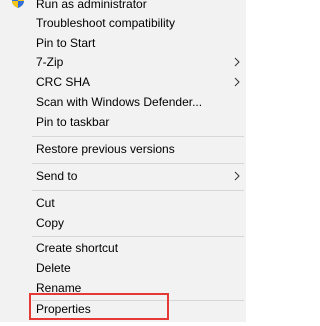 The width and height of the screenshot is (320, 326). Describe the element at coordinates (99, 306) in the screenshot. I see `properties-highlight-box` at that location.